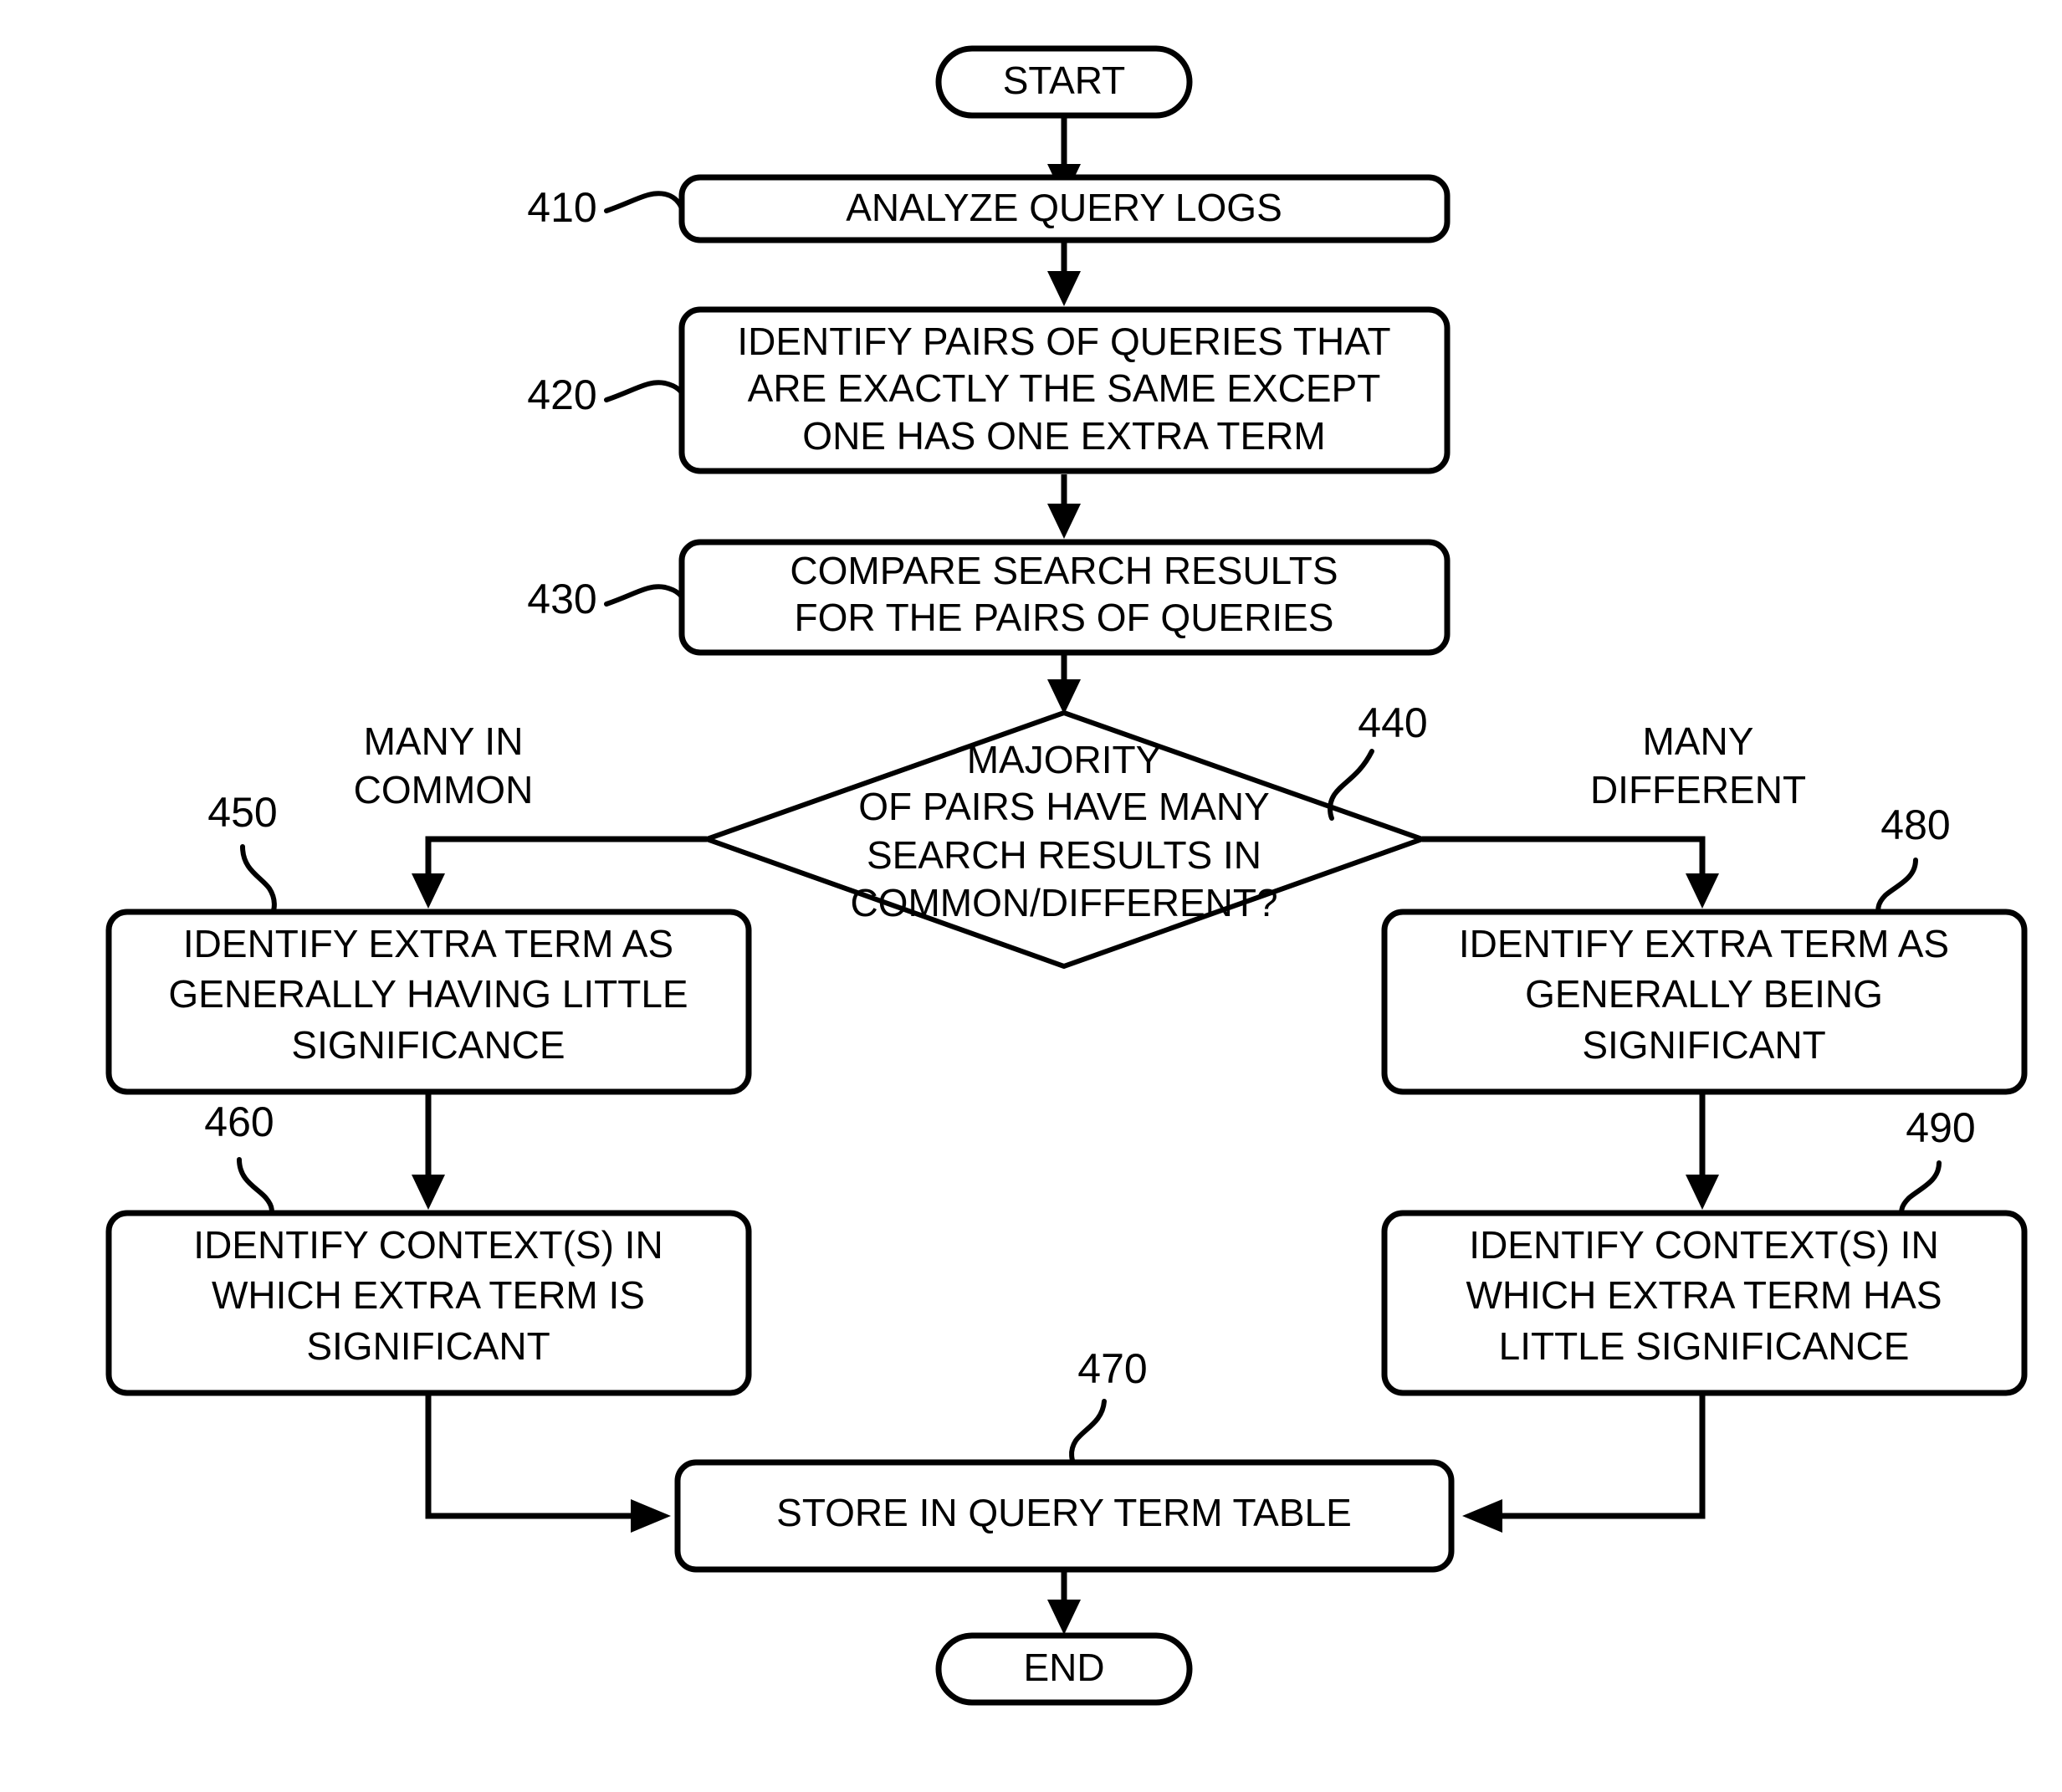 The height and width of the screenshot is (1792, 2062). Describe the element at coordinates (242, 812) in the screenshot. I see `ref-450-label: 450` at that location.